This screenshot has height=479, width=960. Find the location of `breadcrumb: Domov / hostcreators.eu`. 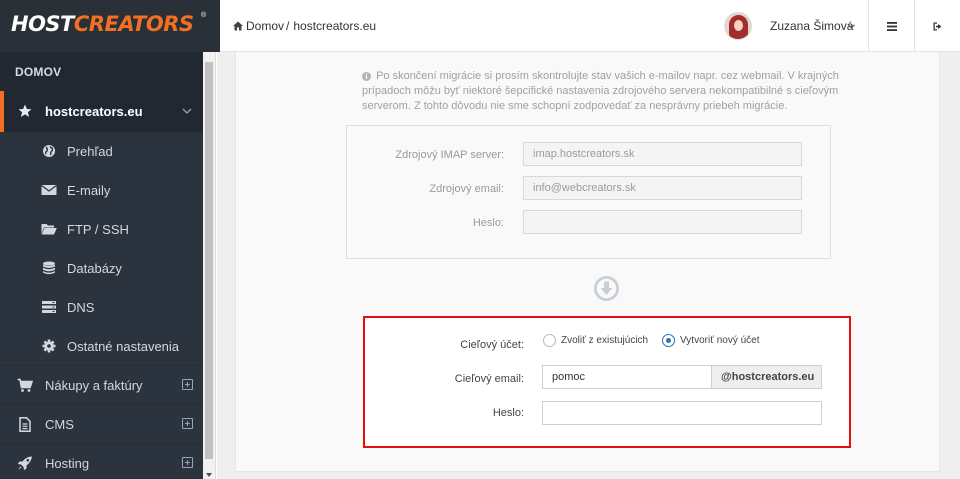

breadcrumb: Domov / hostcreators.eu is located at coordinates (304, 26).